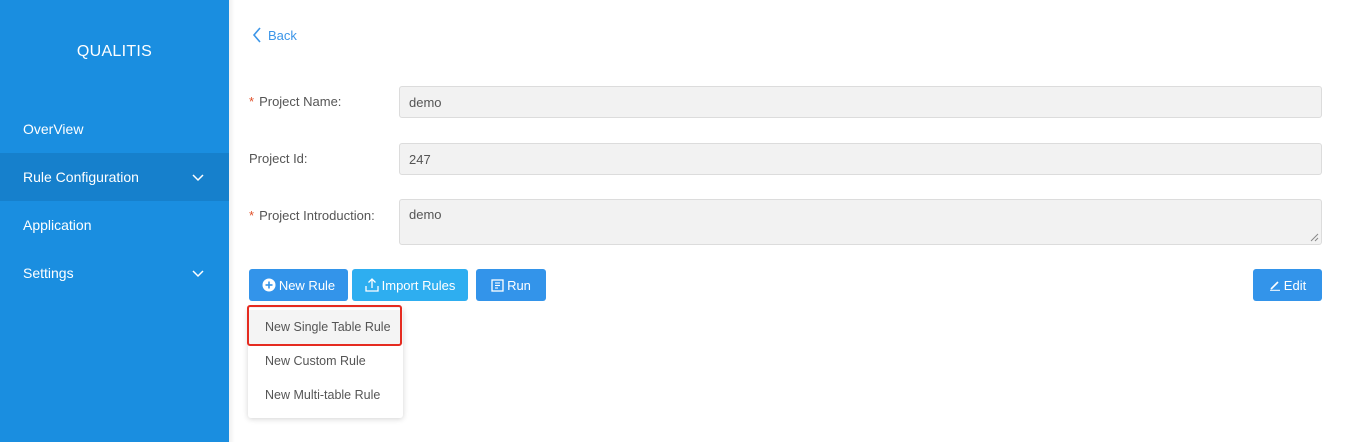 This screenshot has height=442, width=1349. Describe the element at coordinates (860, 159) in the screenshot. I see `project-id-field: 247` at that location.